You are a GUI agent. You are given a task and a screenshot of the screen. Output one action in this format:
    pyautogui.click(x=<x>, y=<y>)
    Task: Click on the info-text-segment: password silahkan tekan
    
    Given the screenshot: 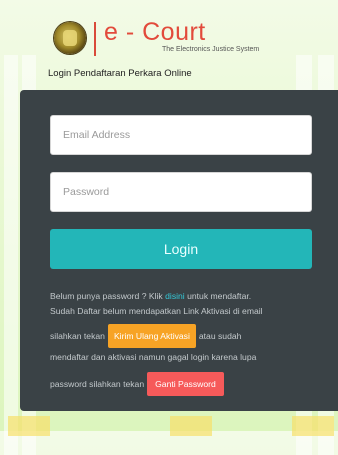 What is the action you would take?
    pyautogui.click(x=97, y=384)
    